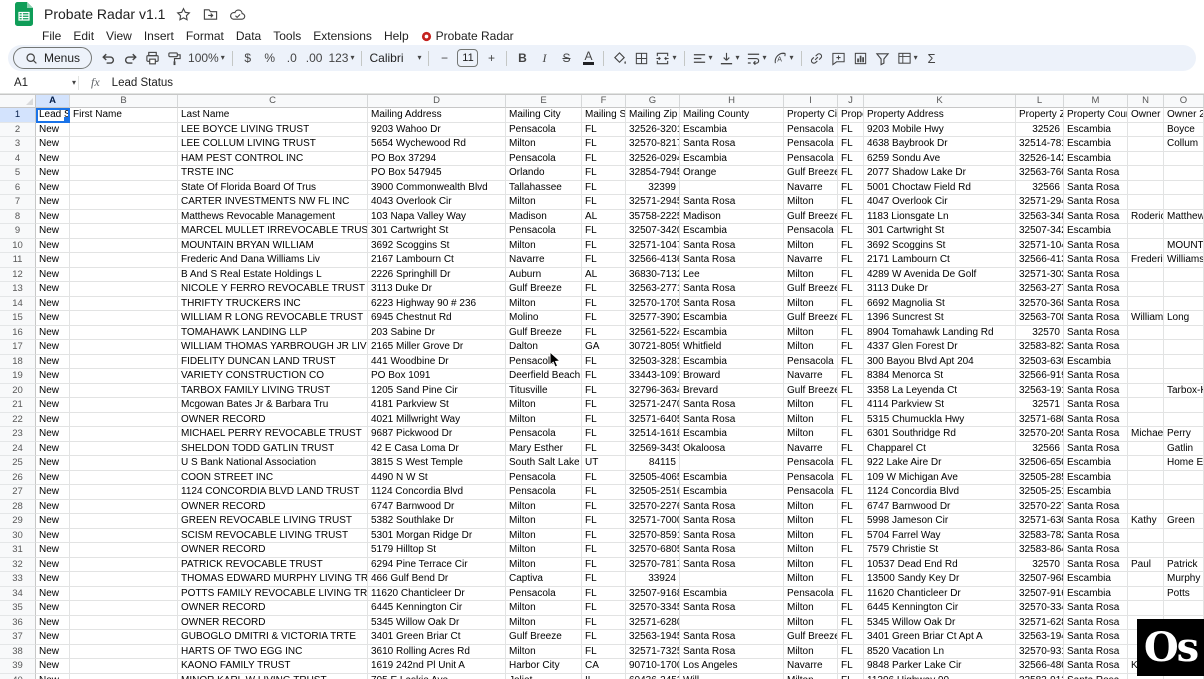  What do you see at coordinates (544, 289) in the screenshot?
I see `cell-E13: Gulf Breeze` at bounding box center [544, 289].